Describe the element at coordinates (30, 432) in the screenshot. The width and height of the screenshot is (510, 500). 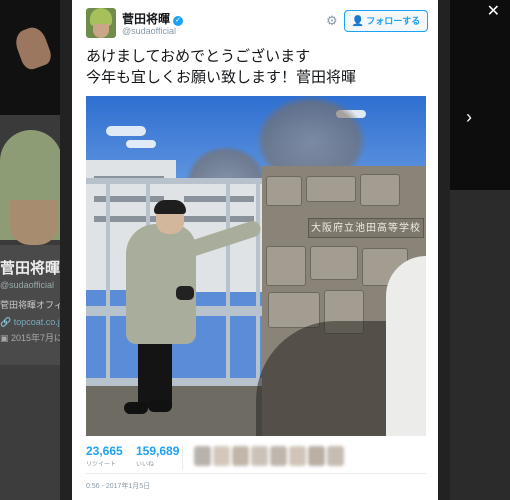
I see `background-filler` at that location.